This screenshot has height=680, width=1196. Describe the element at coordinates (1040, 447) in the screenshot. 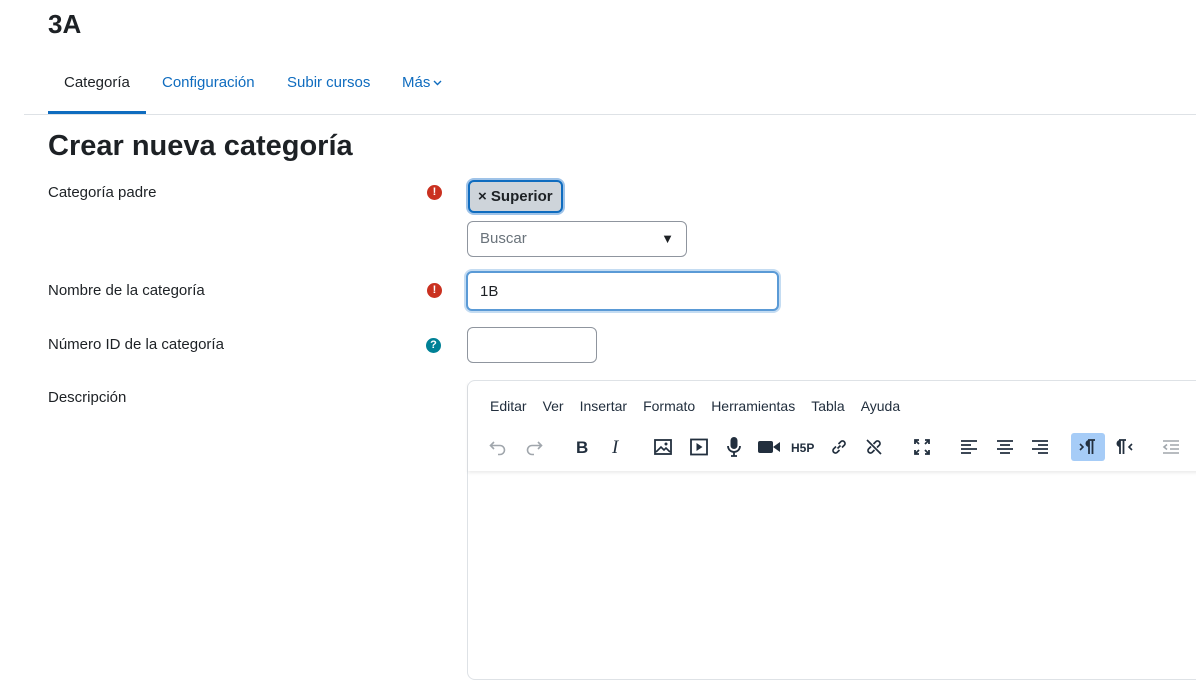

I see `align-right-icon` at that location.